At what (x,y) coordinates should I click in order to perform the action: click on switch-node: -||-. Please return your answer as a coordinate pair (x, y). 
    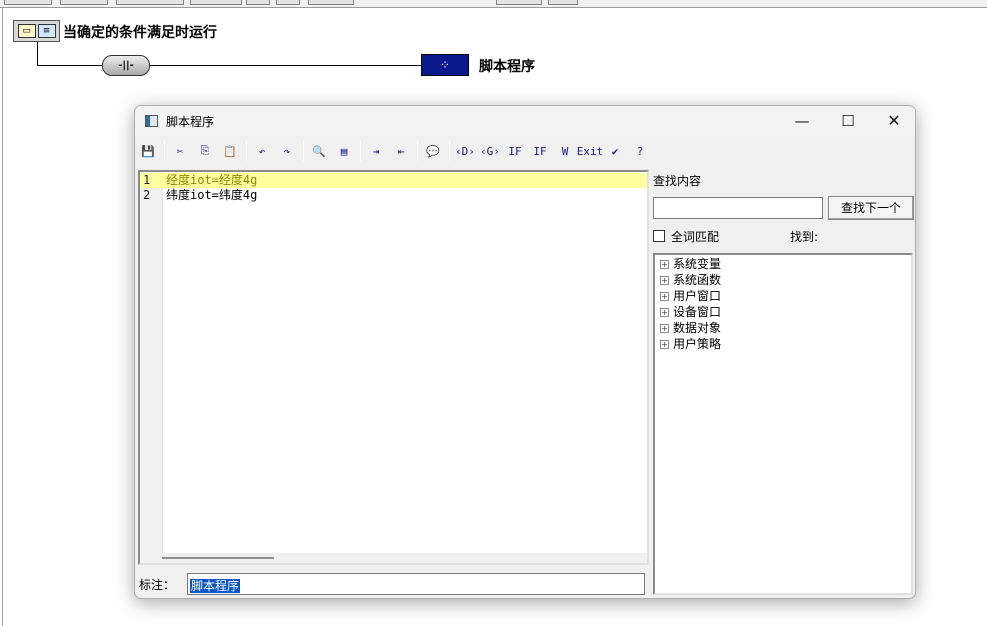
    Looking at the image, I should click on (126, 65).